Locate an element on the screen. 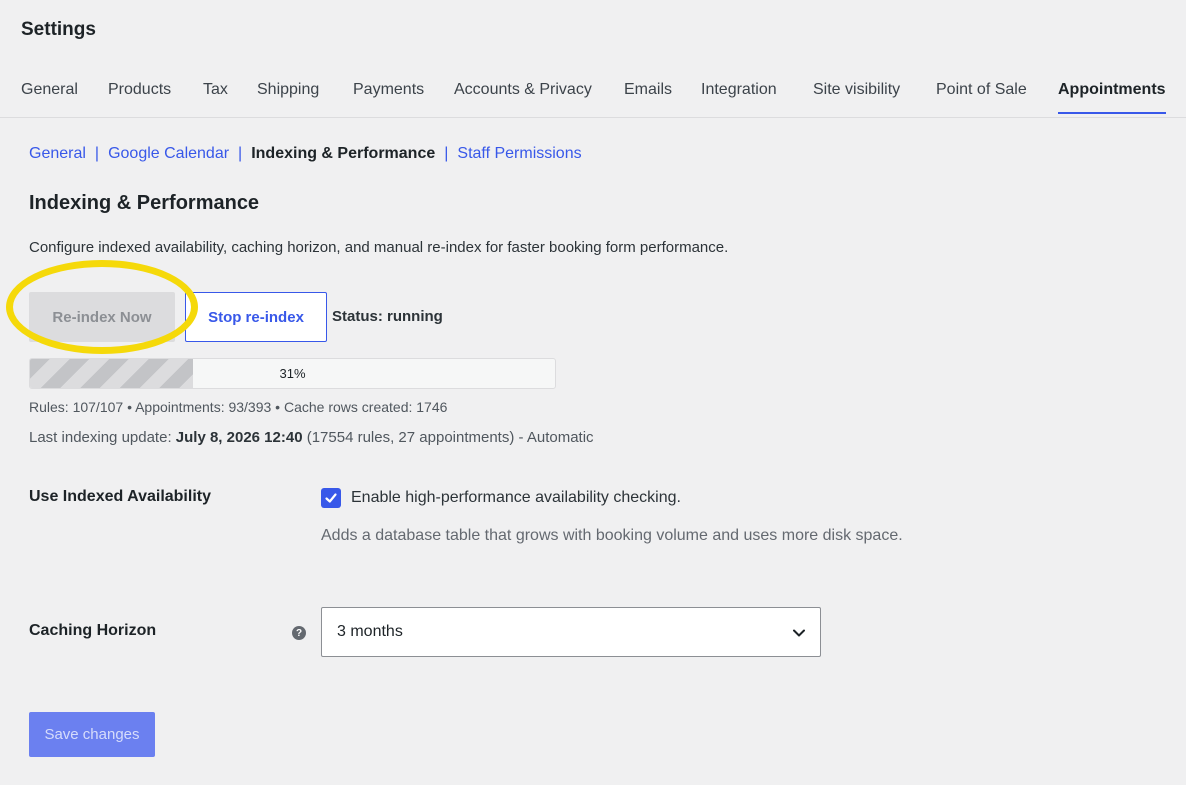 The width and height of the screenshot is (1186, 785). tab-general: General is located at coordinates (49, 97).